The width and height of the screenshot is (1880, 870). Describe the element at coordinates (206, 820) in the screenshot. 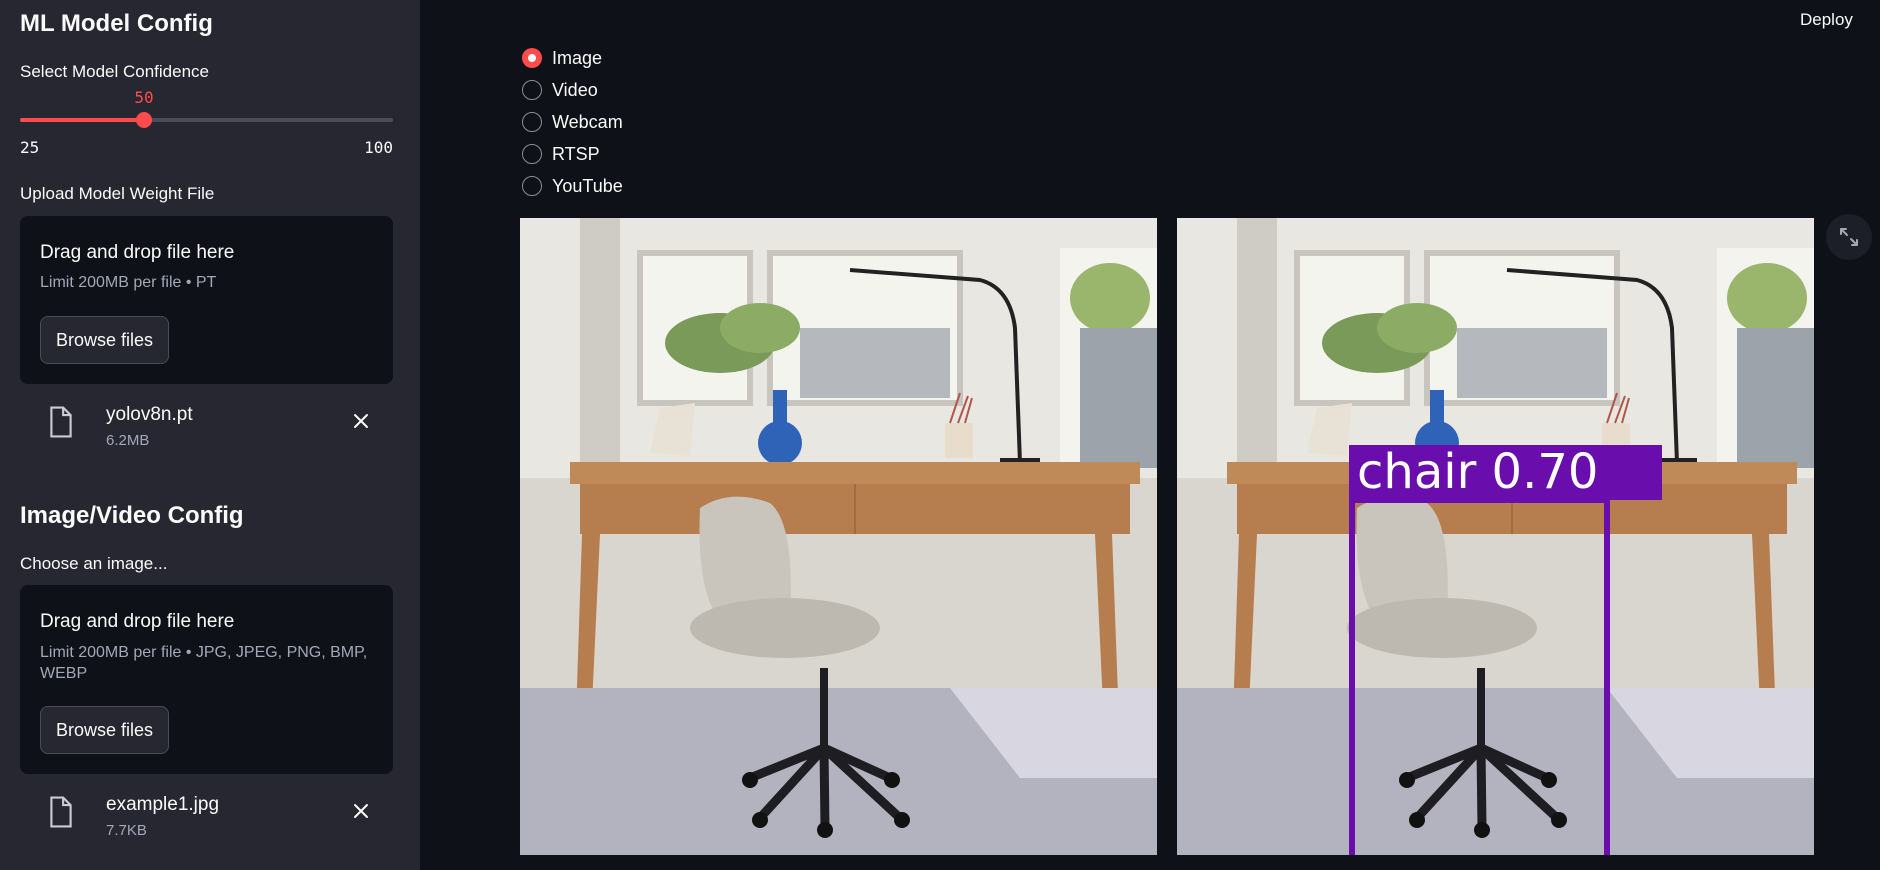

I see `uploaded-image-file: example1.jpg 7.7KB` at that location.